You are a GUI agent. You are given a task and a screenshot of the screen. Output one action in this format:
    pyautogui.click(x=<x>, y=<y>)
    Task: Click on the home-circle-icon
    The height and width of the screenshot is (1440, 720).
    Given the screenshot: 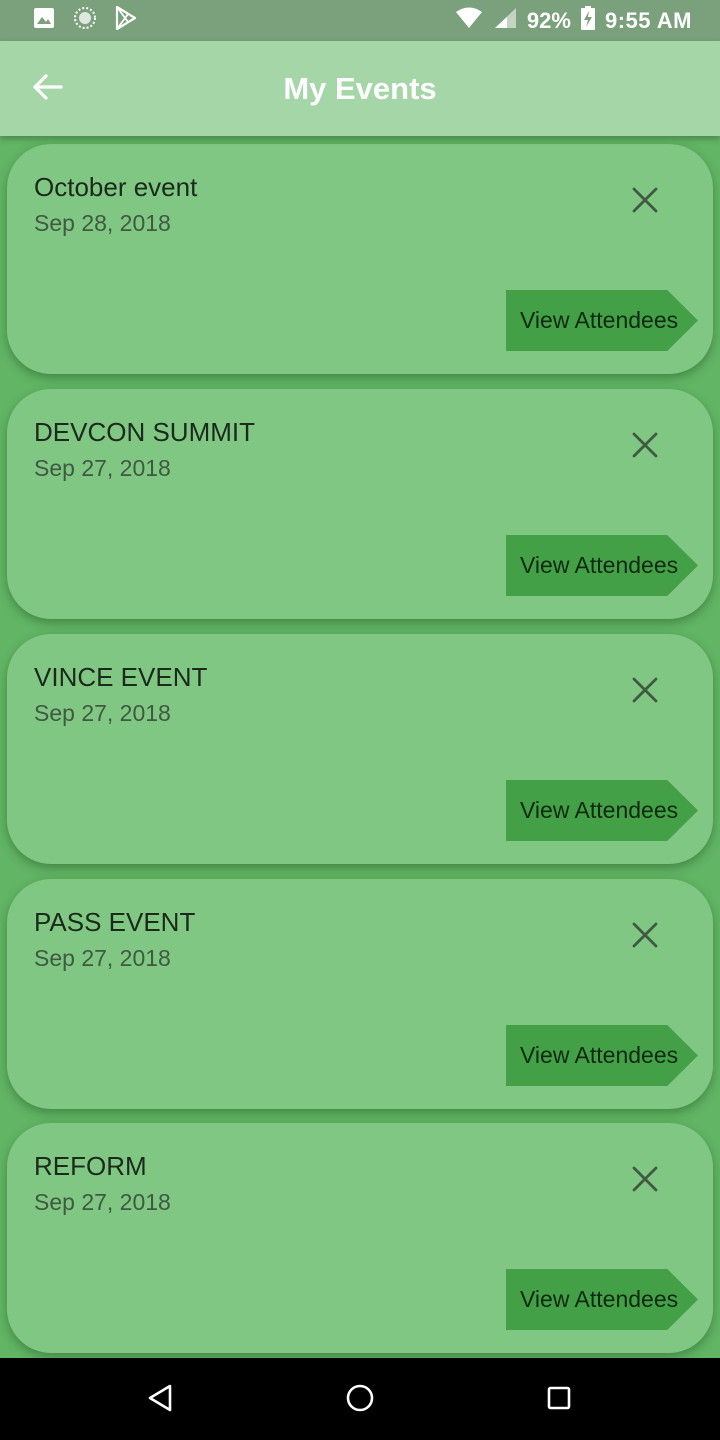 What is the action you would take?
    pyautogui.click(x=360, y=1400)
    